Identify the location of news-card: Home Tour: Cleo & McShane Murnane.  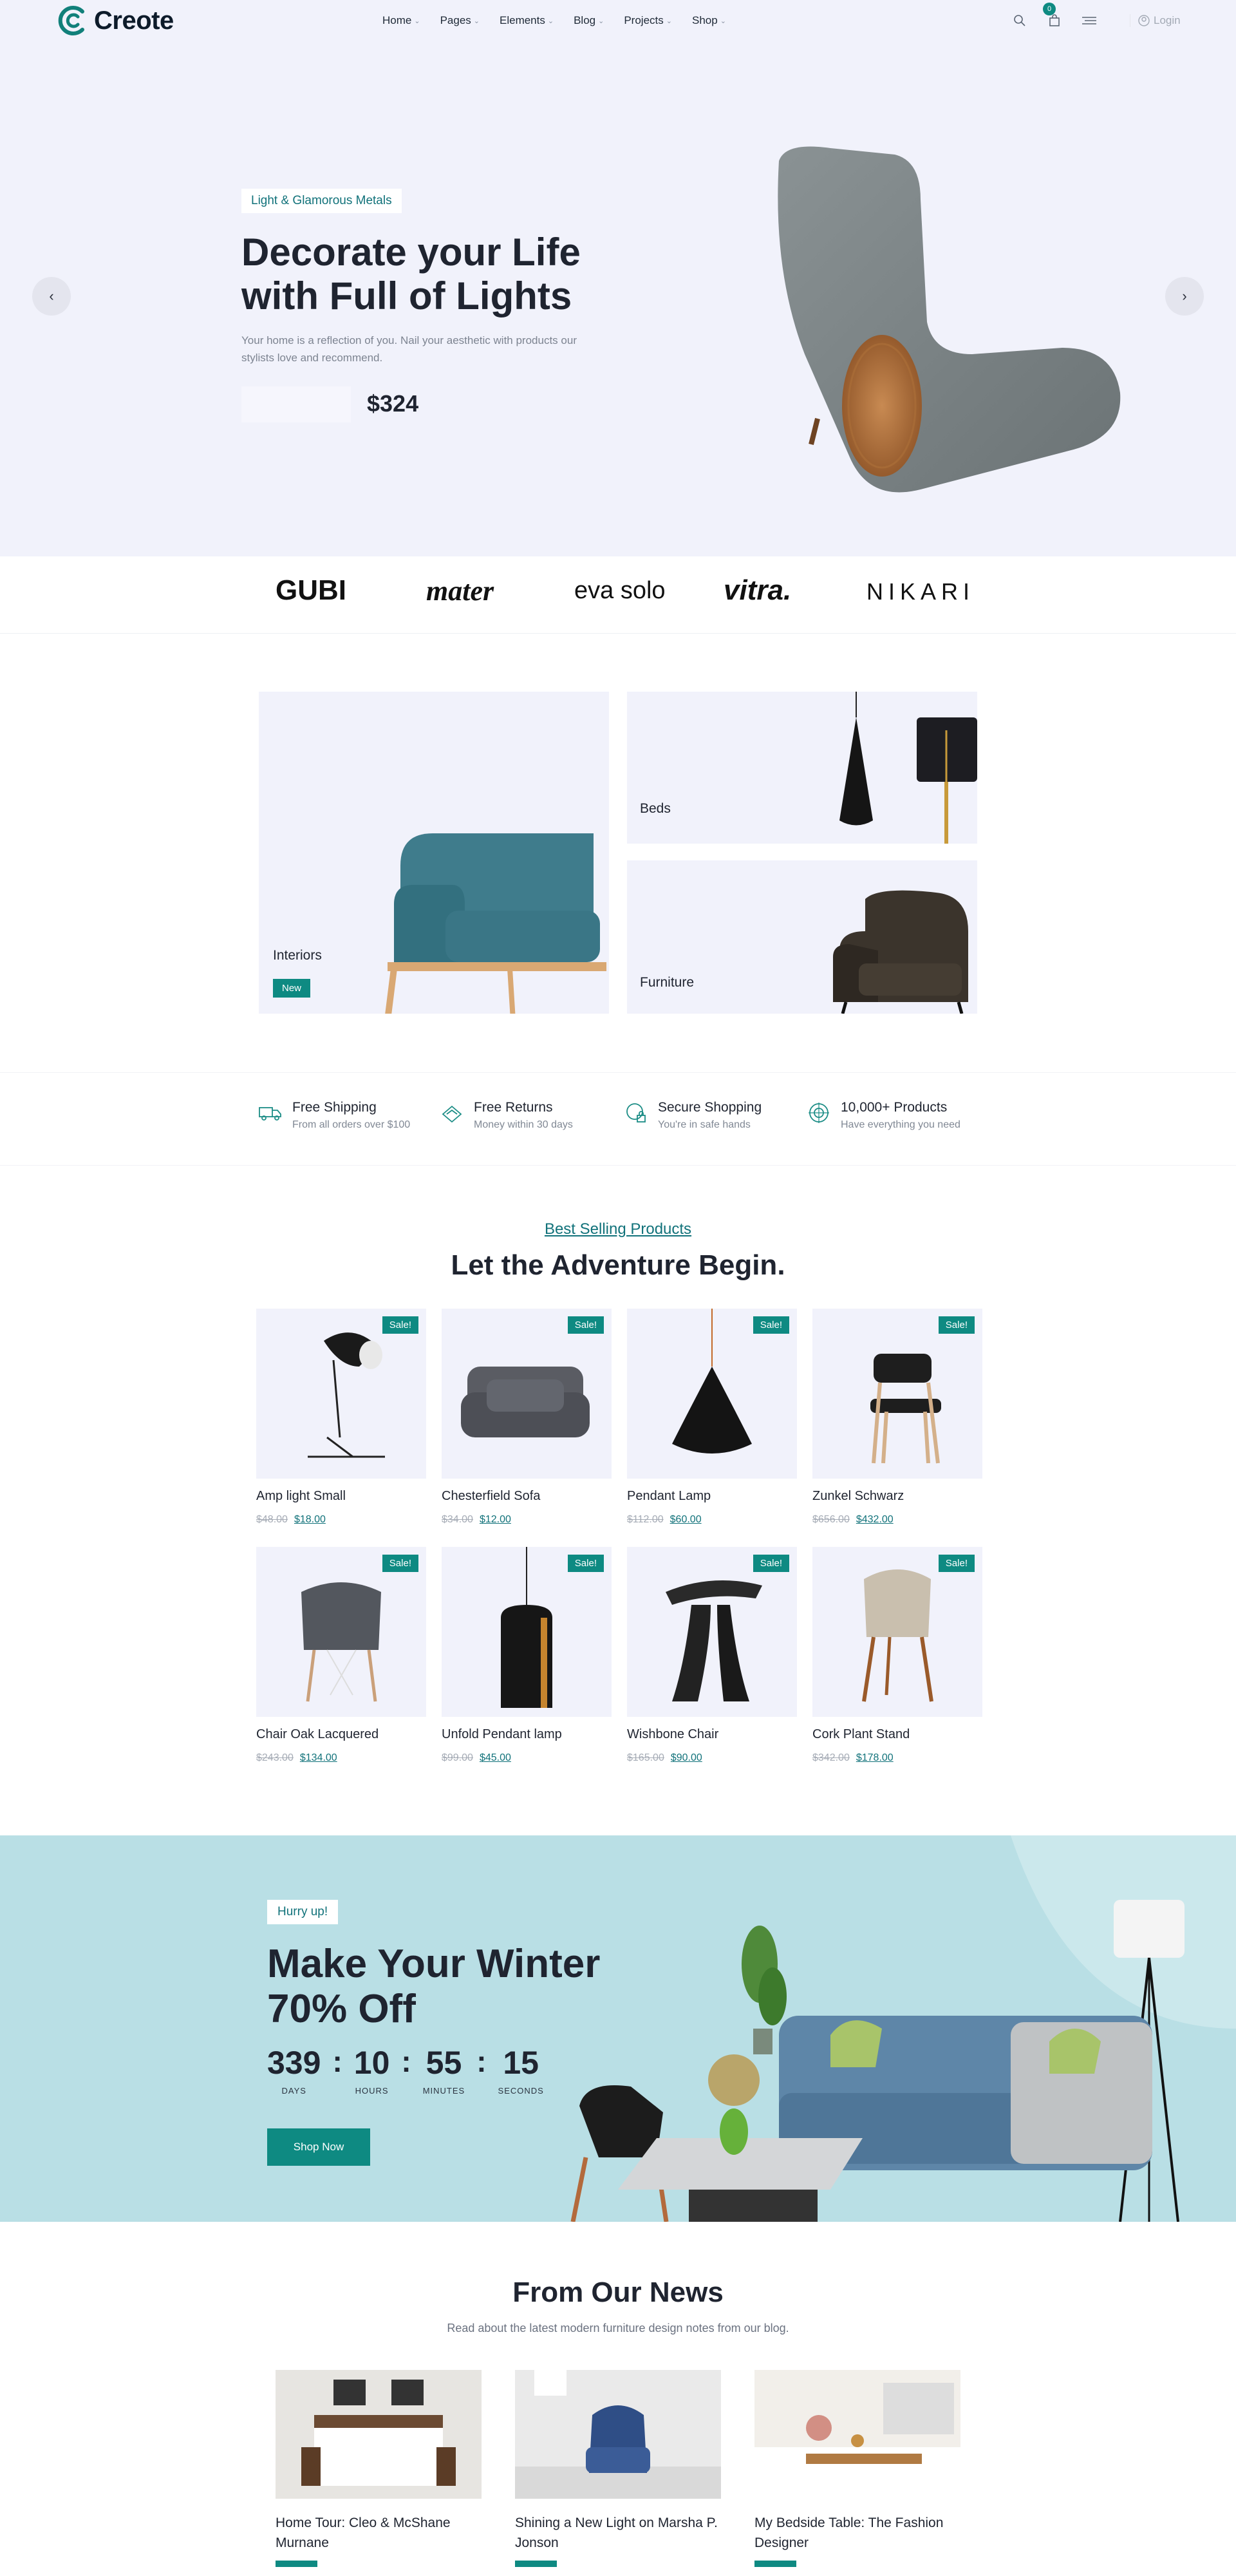
(379, 2468).